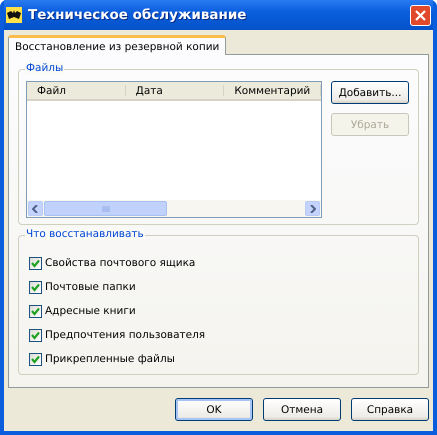 This screenshot has height=435, width=437. I want to click on close-button, so click(420, 15).